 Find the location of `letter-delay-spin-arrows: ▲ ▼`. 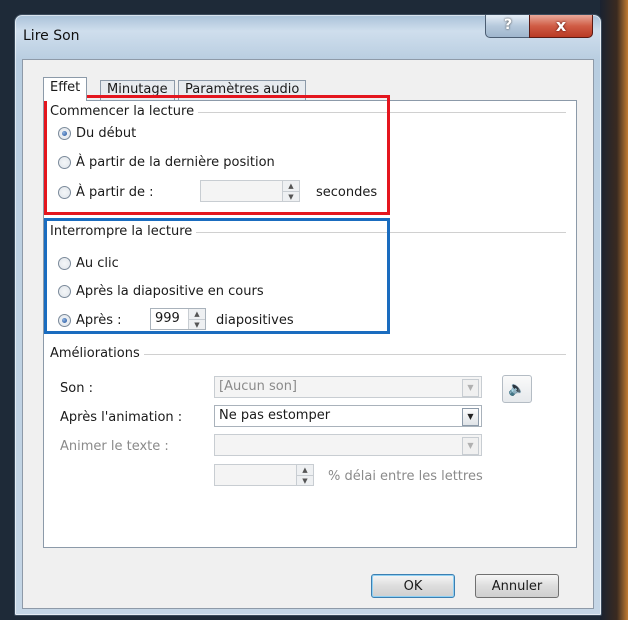

letter-delay-spin-arrows: ▲ ▼ is located at coordinates (304, 475).